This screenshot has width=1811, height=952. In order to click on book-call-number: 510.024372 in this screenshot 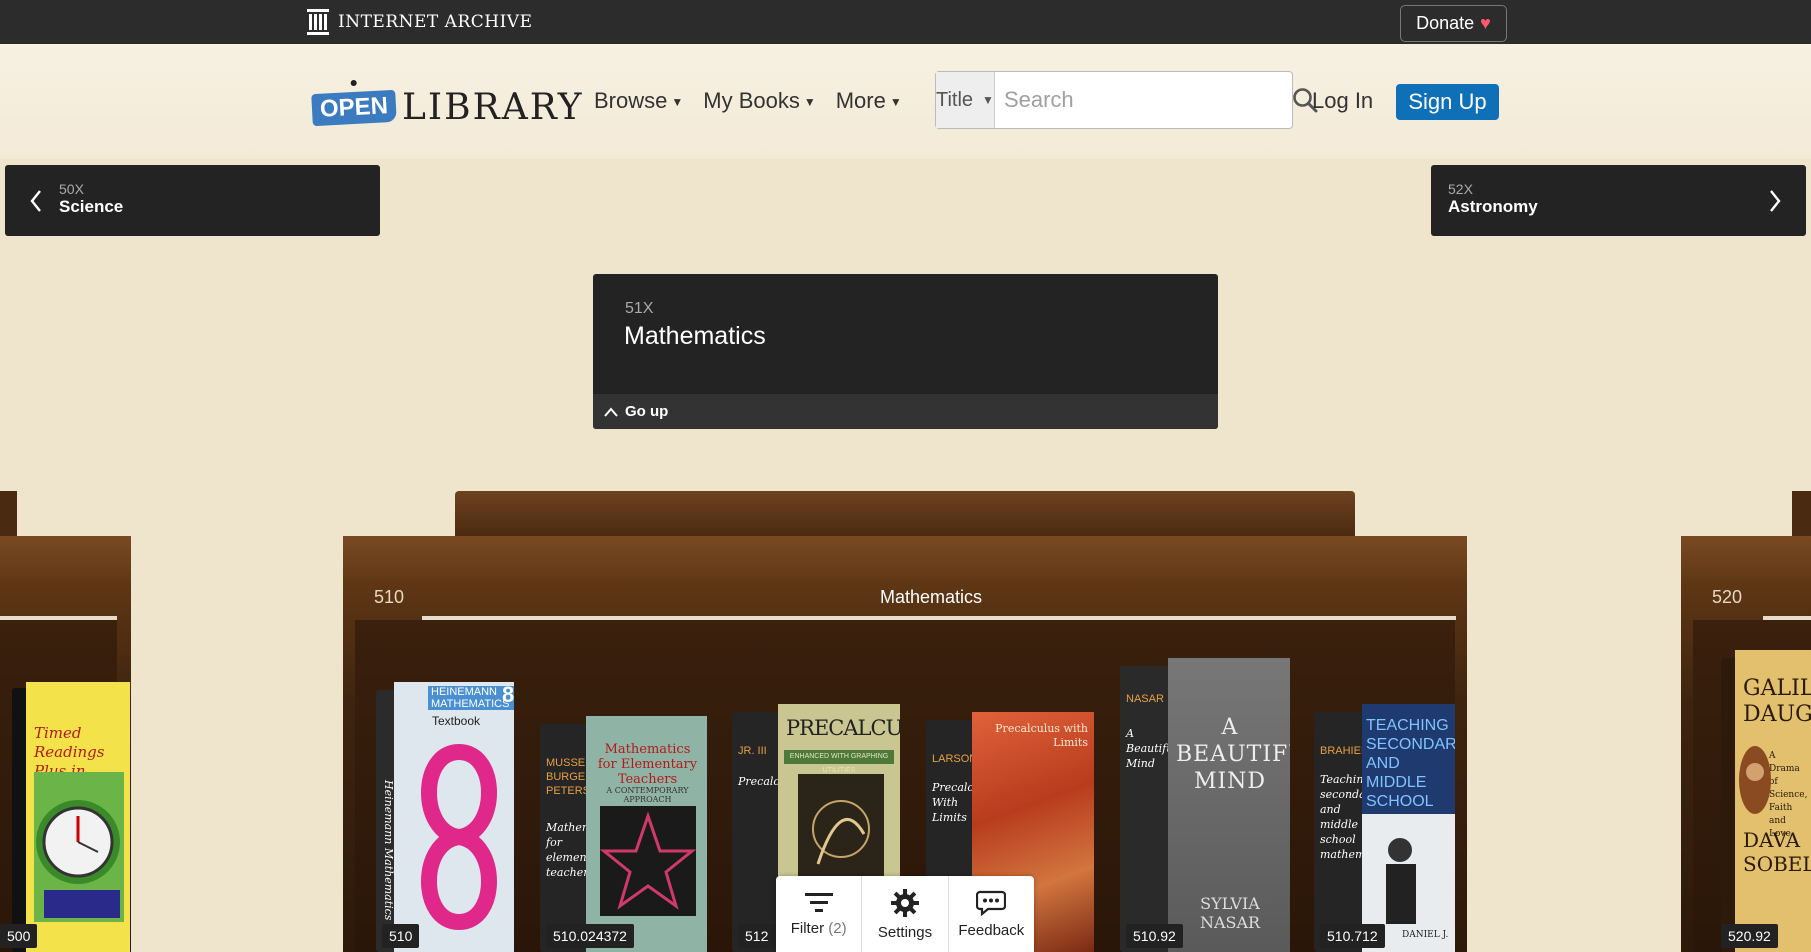, I will do `click(590, 936)`.